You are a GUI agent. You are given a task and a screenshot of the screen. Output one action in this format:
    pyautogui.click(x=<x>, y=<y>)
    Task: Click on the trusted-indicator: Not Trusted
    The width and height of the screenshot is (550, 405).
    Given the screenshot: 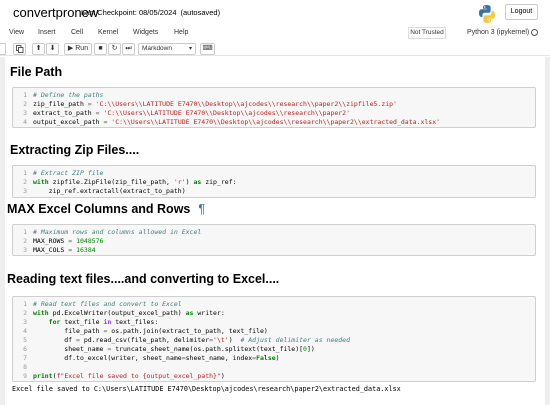 What is the action you would take?
    pyautogui.click(x=427, y=33)
    